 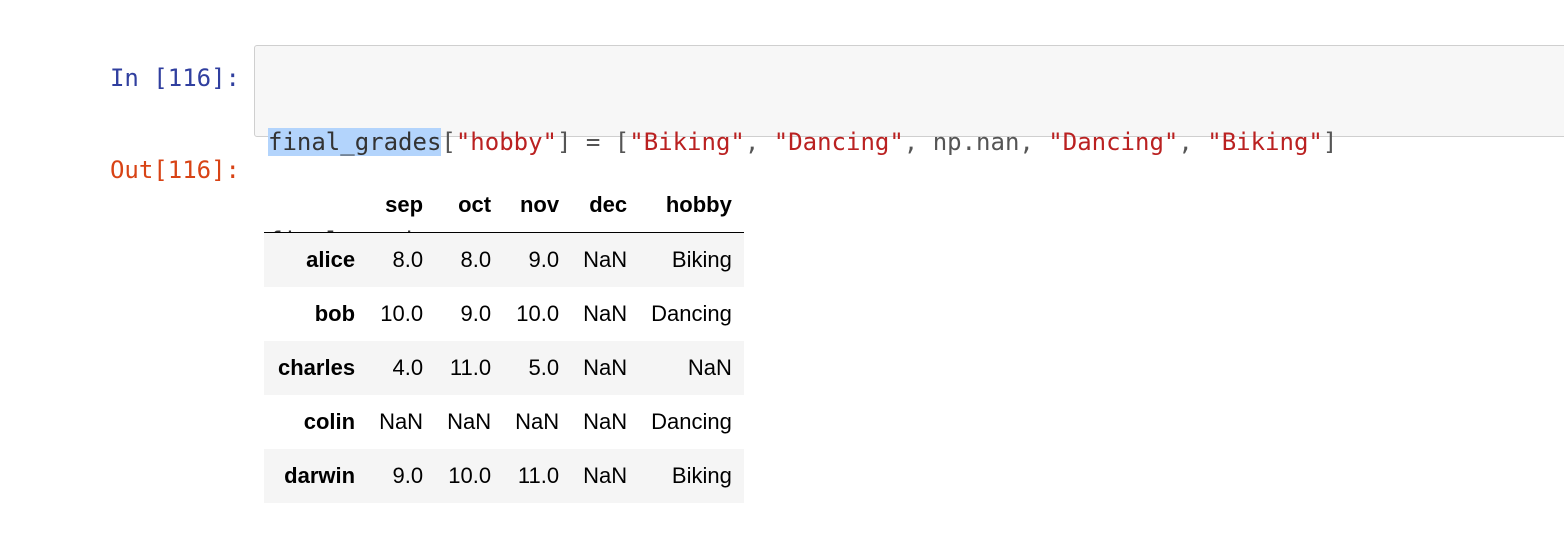 I want to click on column-header-dec: dec, so click(x=605, y=205).